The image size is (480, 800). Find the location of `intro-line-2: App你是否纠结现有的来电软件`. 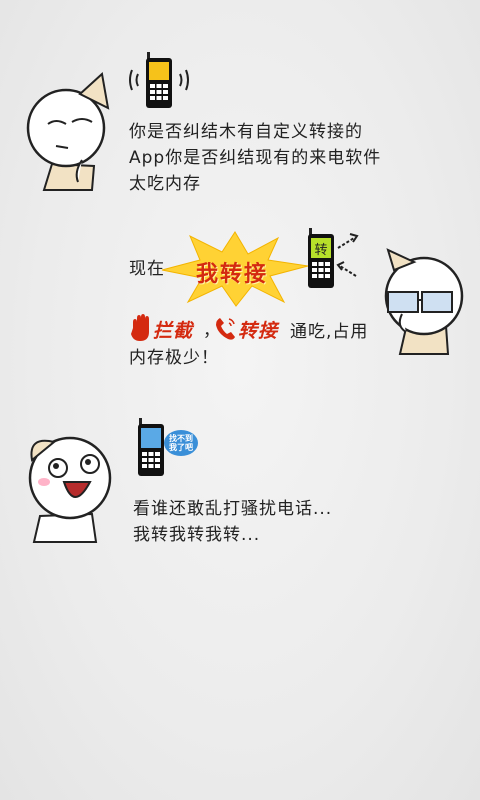

intro-line-2: App你是否纠结现有的来电软件 is located at coordinates (255, 158).